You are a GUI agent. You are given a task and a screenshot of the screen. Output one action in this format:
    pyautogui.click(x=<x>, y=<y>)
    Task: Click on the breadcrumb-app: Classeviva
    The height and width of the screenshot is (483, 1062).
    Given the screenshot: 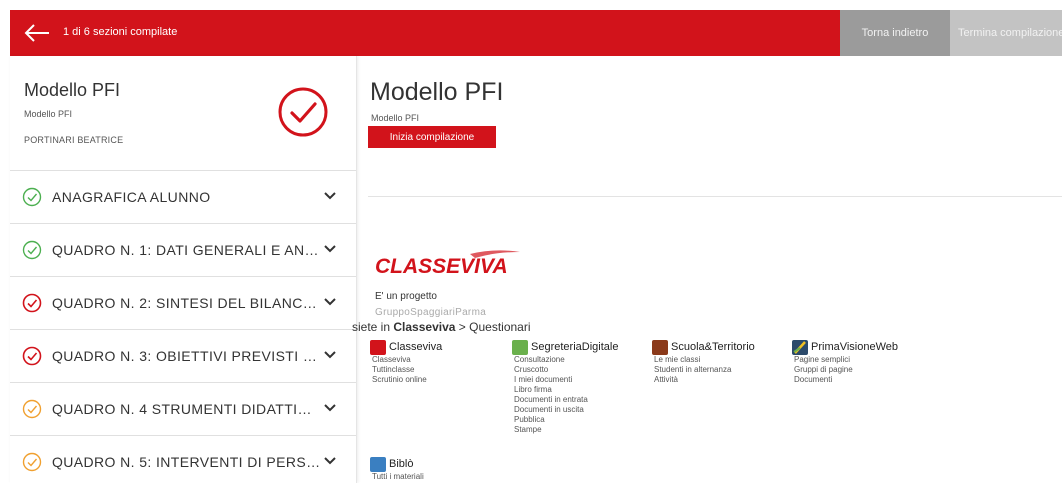 What is the action you would take?
    pyautogui.click(x=424, y=327)
    